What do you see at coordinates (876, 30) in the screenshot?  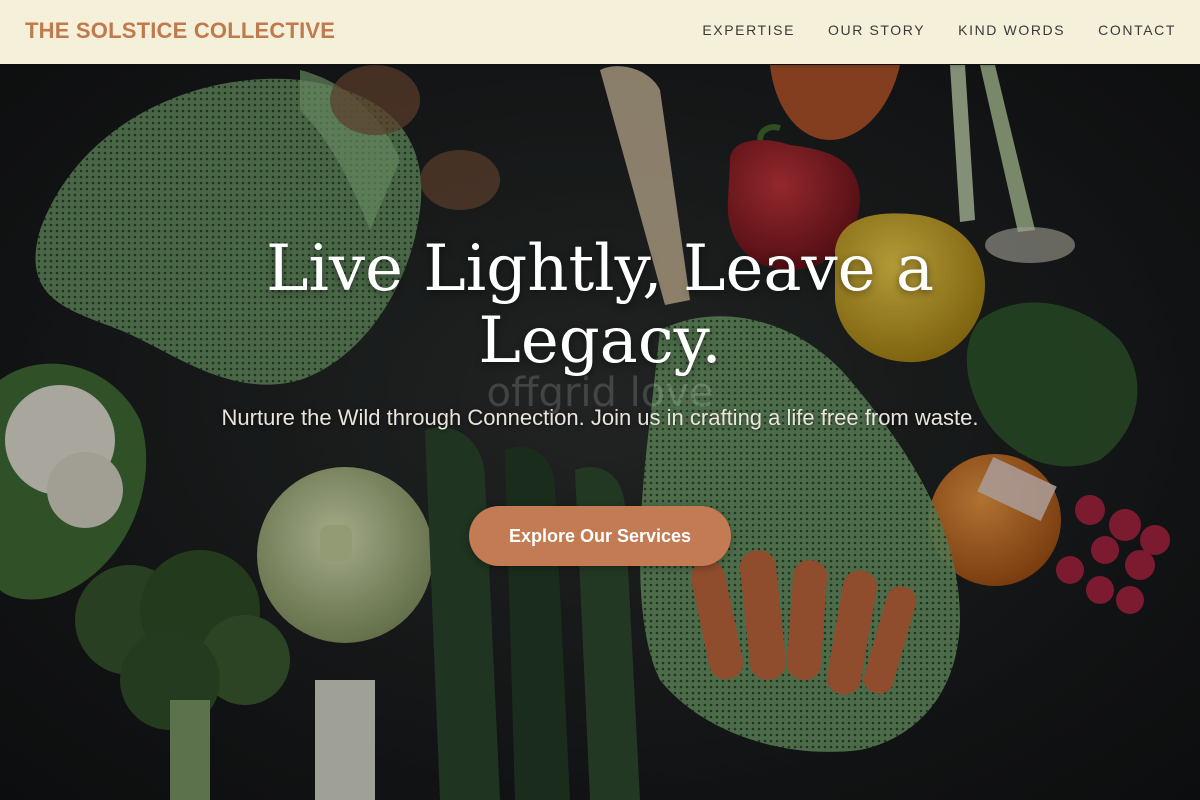 I see `nav-link-our-story: OUR STORY` at bounding box center [876, 30].